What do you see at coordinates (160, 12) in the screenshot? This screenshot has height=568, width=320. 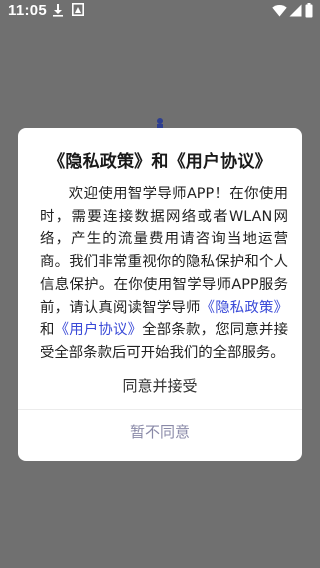 I see `status-bar: 11:05` at bounding box center [160, 12].